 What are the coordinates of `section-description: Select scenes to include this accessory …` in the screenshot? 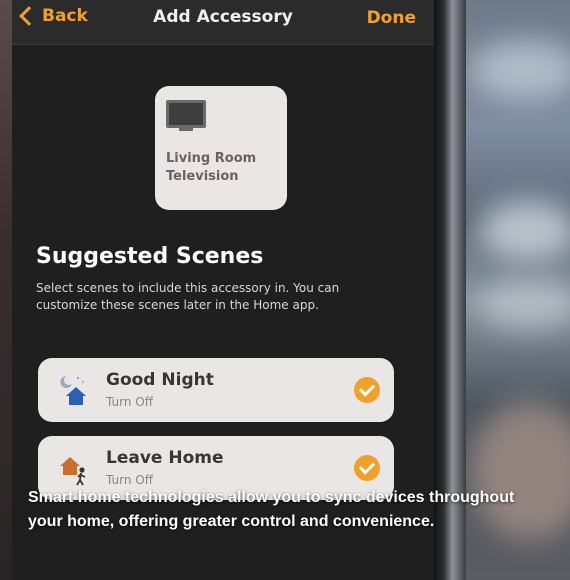 It's located at (188, 296).